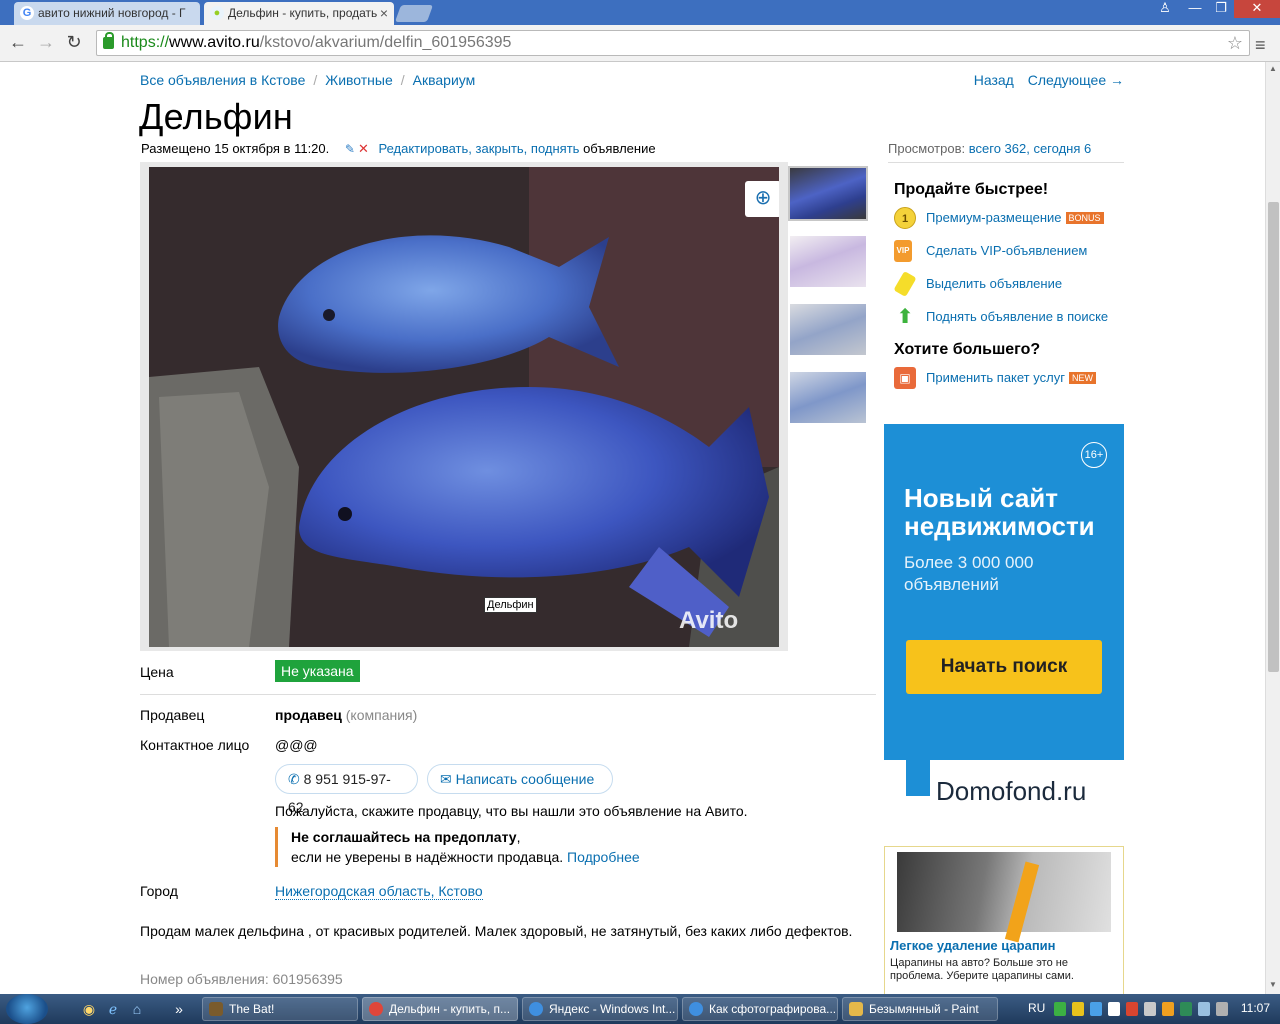 The image size is (1280, 1024). I want to click on bookmark-star-icon: ☆, so click(1235, 43).